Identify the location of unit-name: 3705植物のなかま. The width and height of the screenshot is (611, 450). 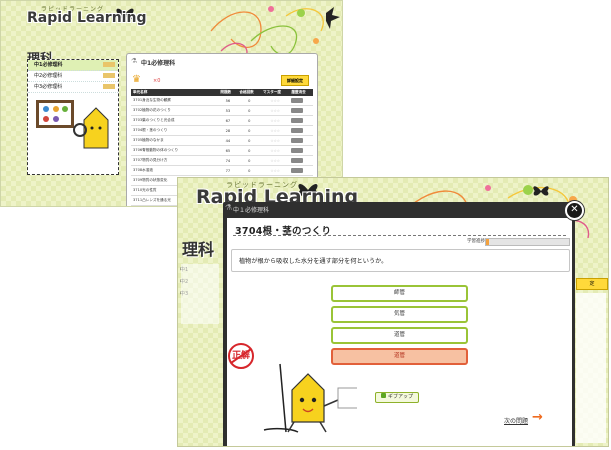
(175, 140).